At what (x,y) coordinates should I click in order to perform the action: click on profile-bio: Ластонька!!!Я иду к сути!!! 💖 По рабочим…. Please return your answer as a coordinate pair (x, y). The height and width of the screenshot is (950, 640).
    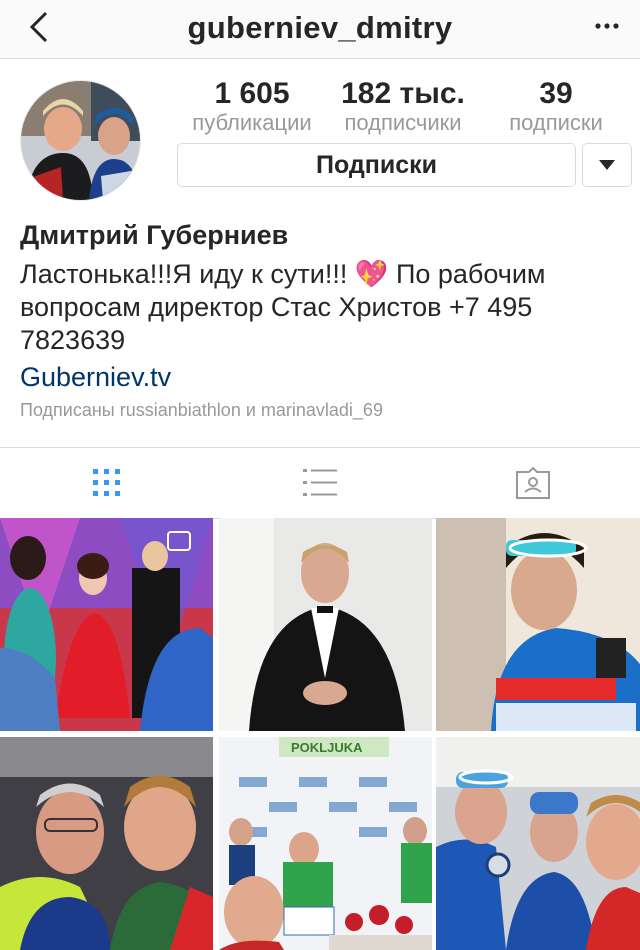
    Looking at the image, I should click on (320, 307).